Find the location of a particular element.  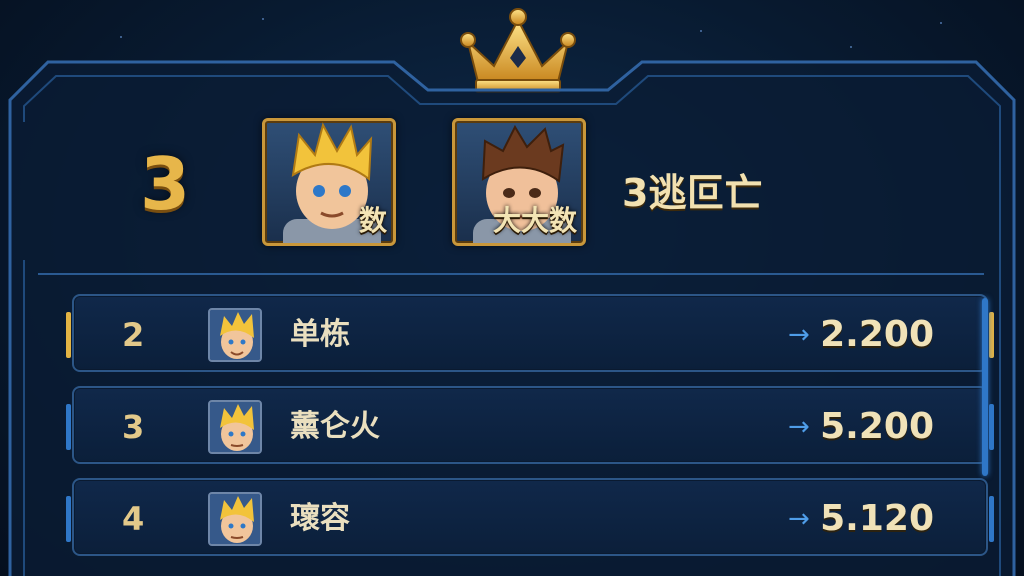

player-portrait-2: 大大数 is located at coordinates (519, 182).